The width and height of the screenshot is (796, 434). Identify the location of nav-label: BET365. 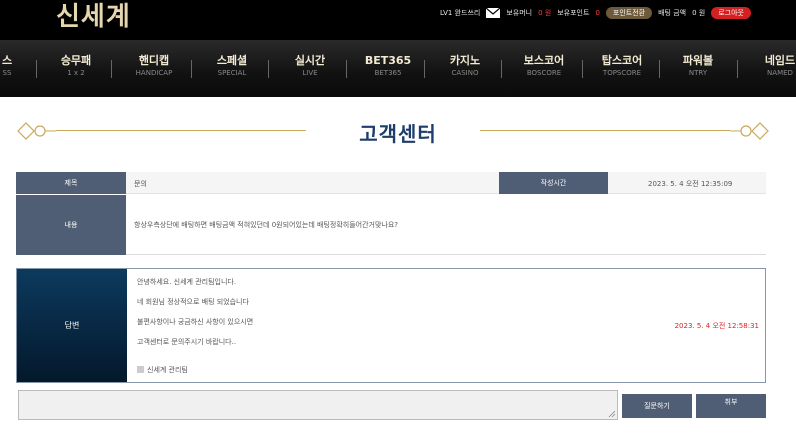
(388, 60).